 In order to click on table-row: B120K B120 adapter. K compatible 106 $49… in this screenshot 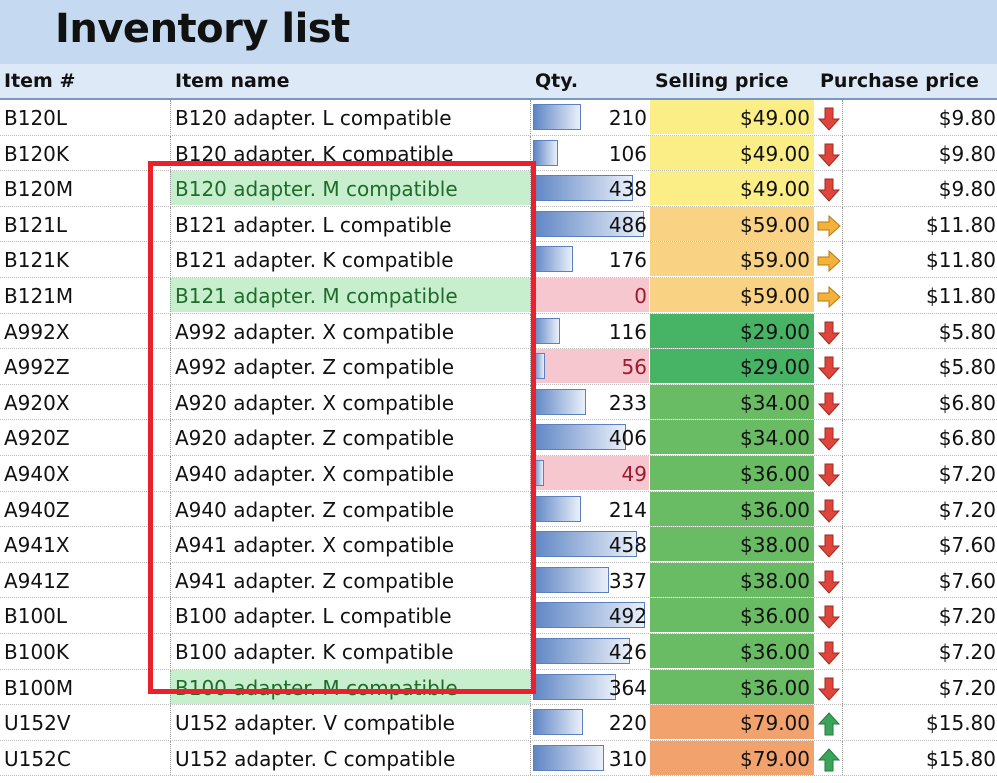, I will do `click(498, 153)`.